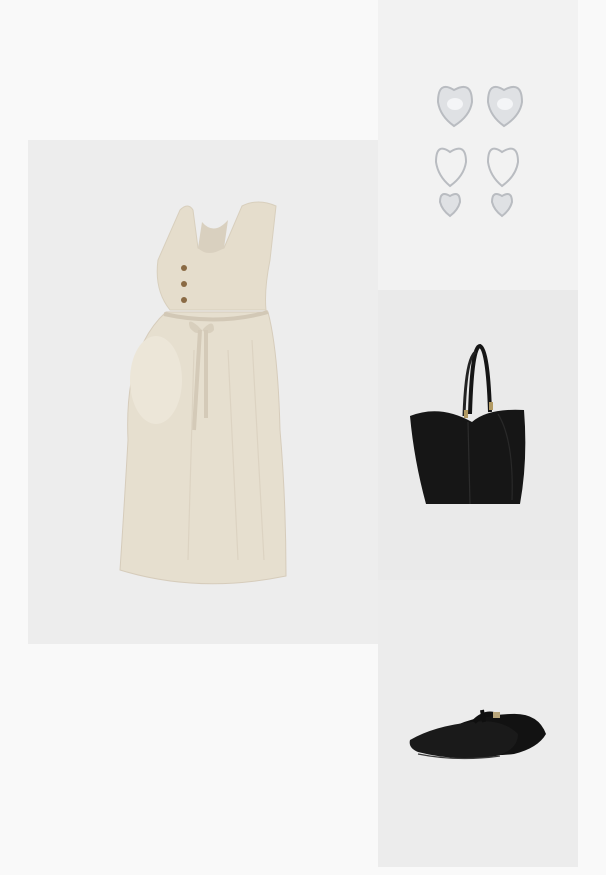 This screenshot has width=606, height=875. Describe the element at coordinates (479, 152) in the screenshot. I see `heart-earrings-image` at that location.